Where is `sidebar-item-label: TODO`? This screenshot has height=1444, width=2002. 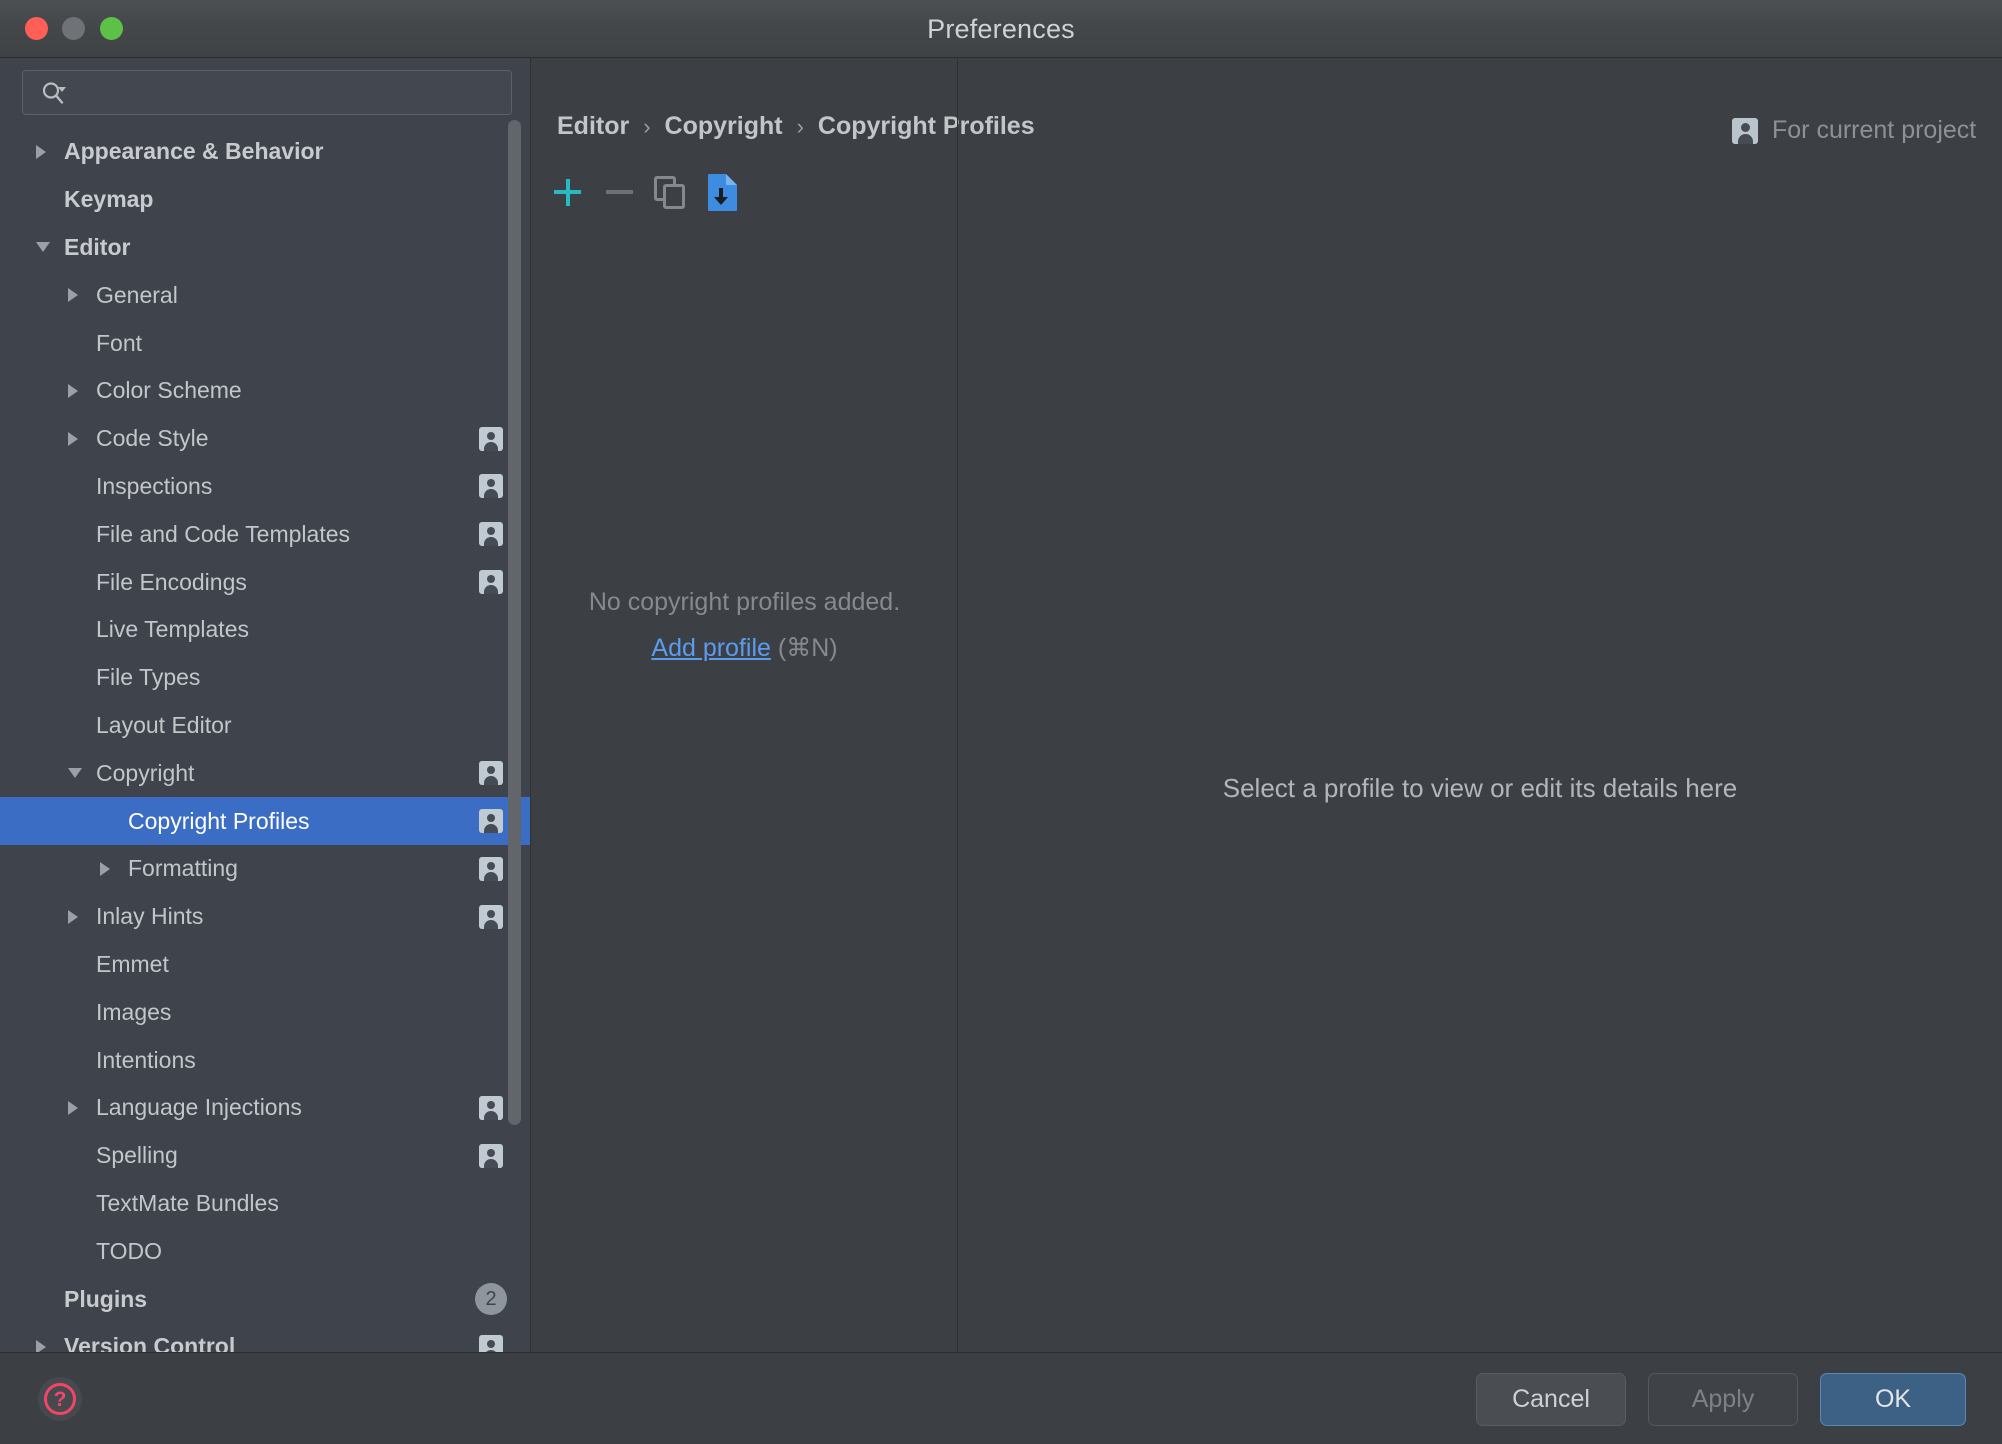 sidebar-item-label: TODO is located at coordinates (129, 1250).